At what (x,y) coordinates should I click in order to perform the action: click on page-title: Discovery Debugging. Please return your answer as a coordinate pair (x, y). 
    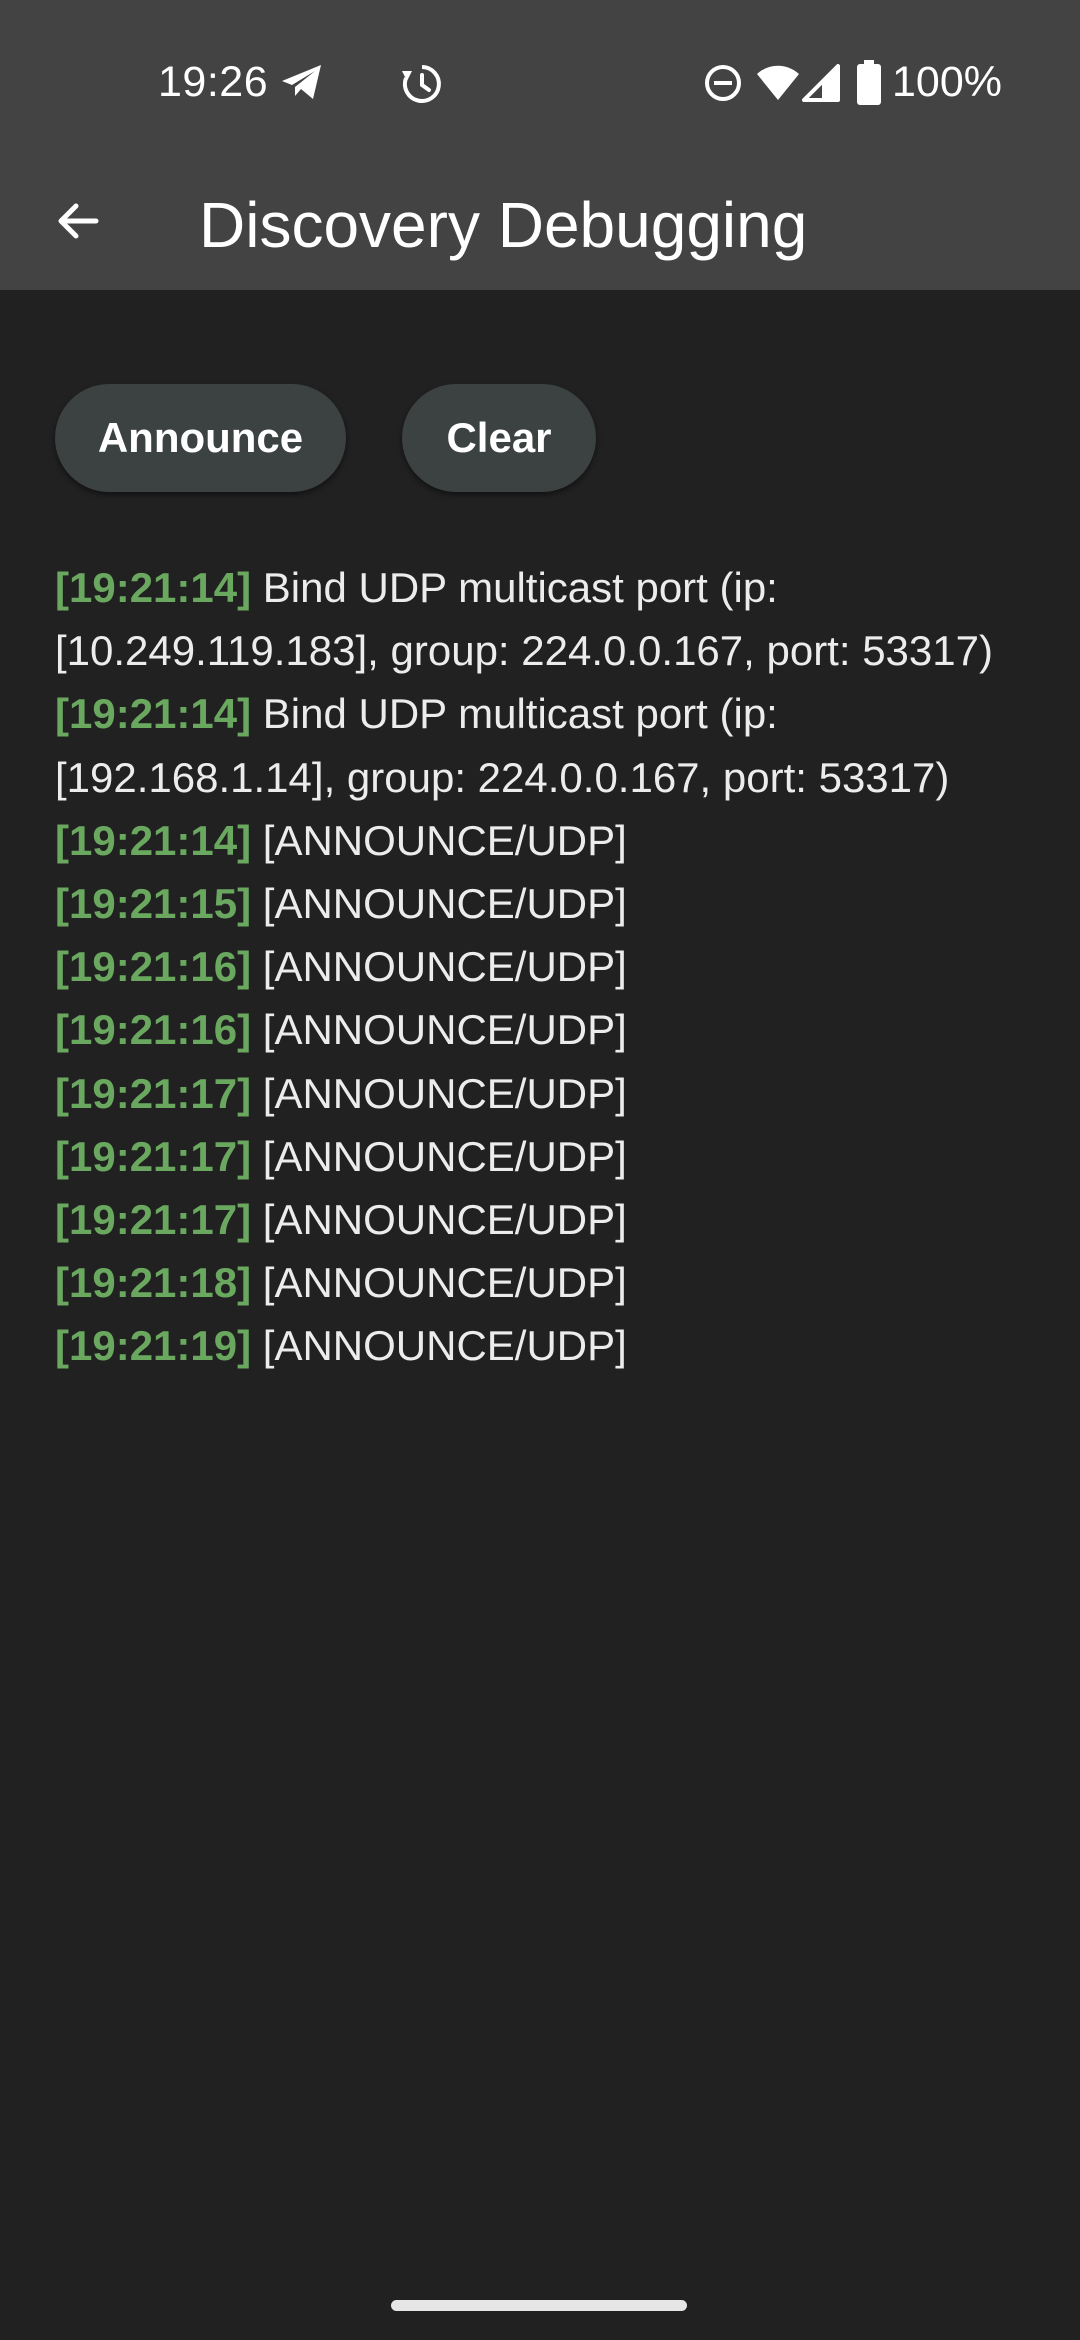
    Looking at the image, I should click on (503, 225).